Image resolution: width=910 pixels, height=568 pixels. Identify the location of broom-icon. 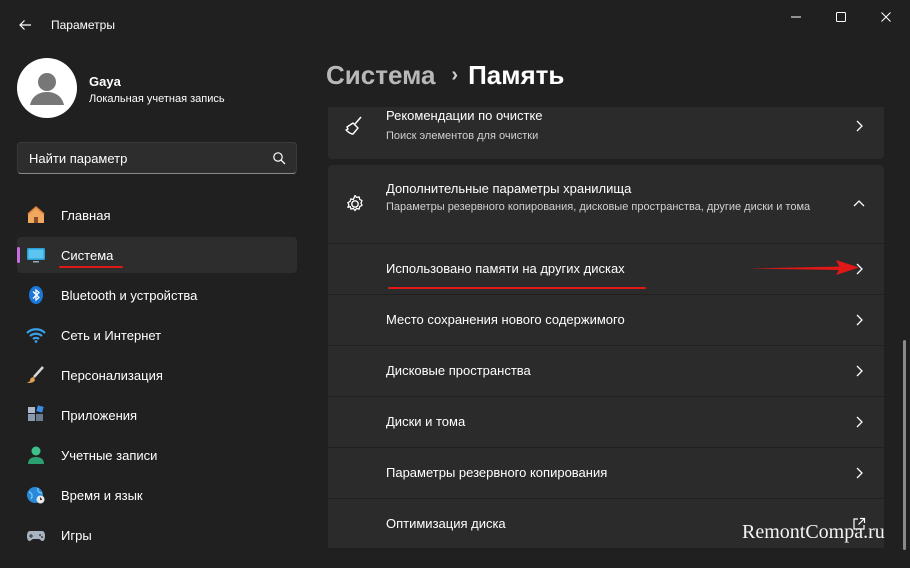
(353, 125).